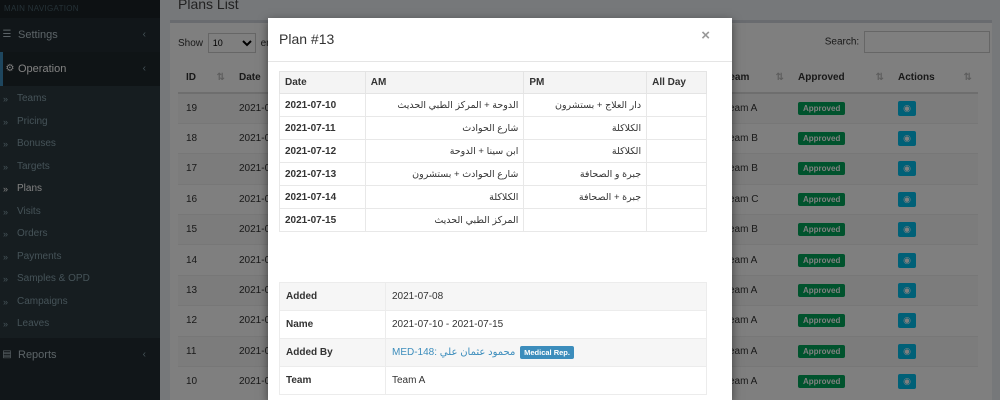  I want to click on column-header-pm: PM, so click(585, 82).